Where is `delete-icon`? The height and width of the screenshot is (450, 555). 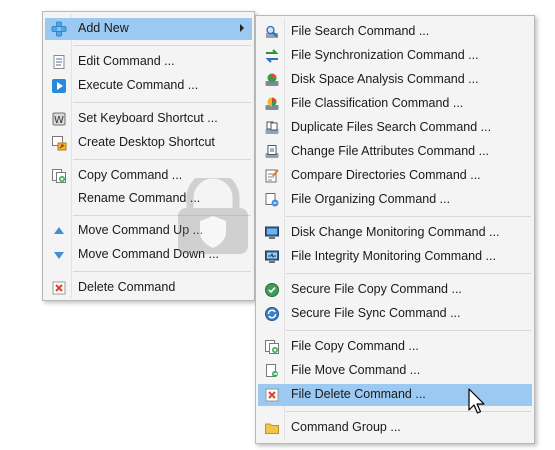 delete-icon is located at coordinates (59, 288).